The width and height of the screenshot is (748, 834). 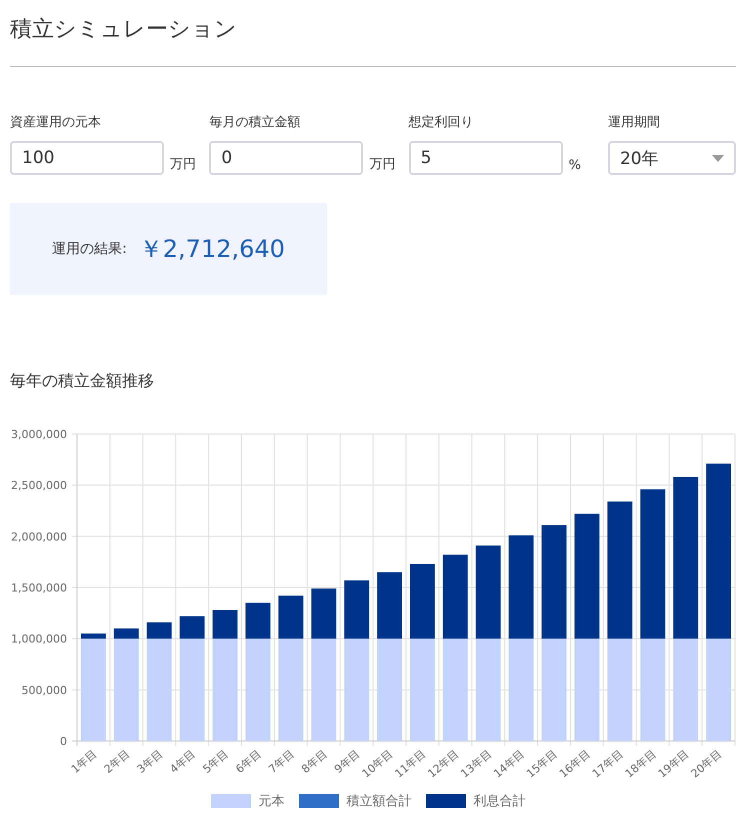 What do you see at coordinates (44, 690) in the screenshot?
I see `y-tick-label: 500,000` at bounding box center [44, 690].